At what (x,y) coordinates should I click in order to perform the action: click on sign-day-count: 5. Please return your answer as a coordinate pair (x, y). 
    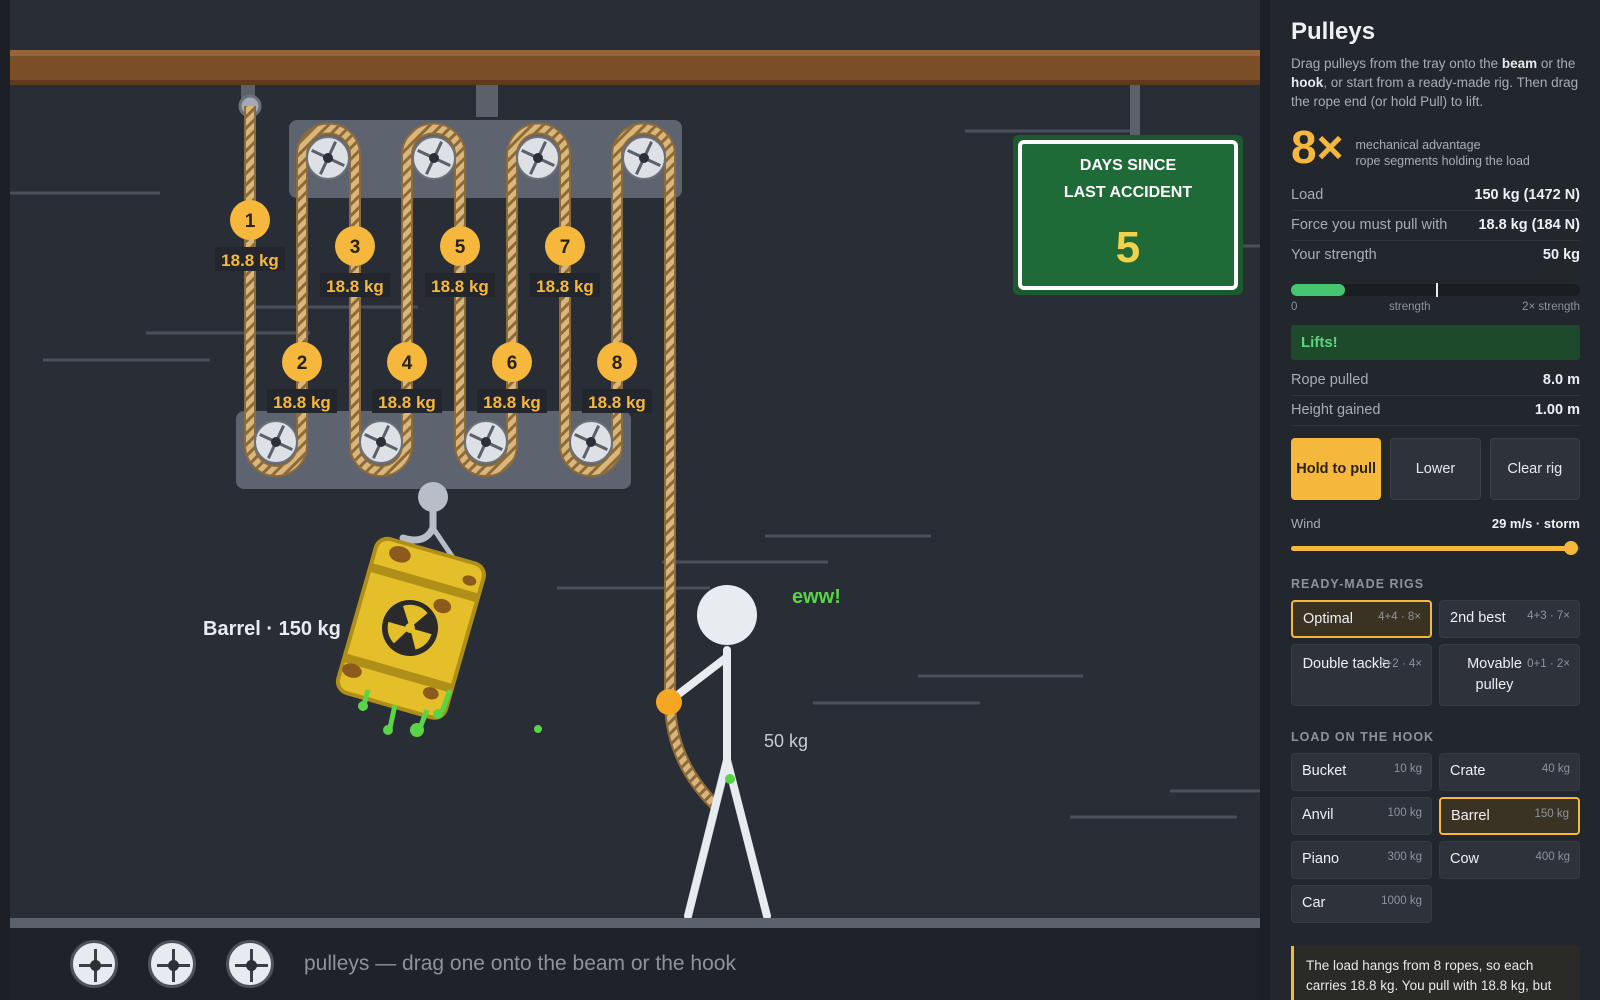
    Looking at the image, I should click on (1128, 247).